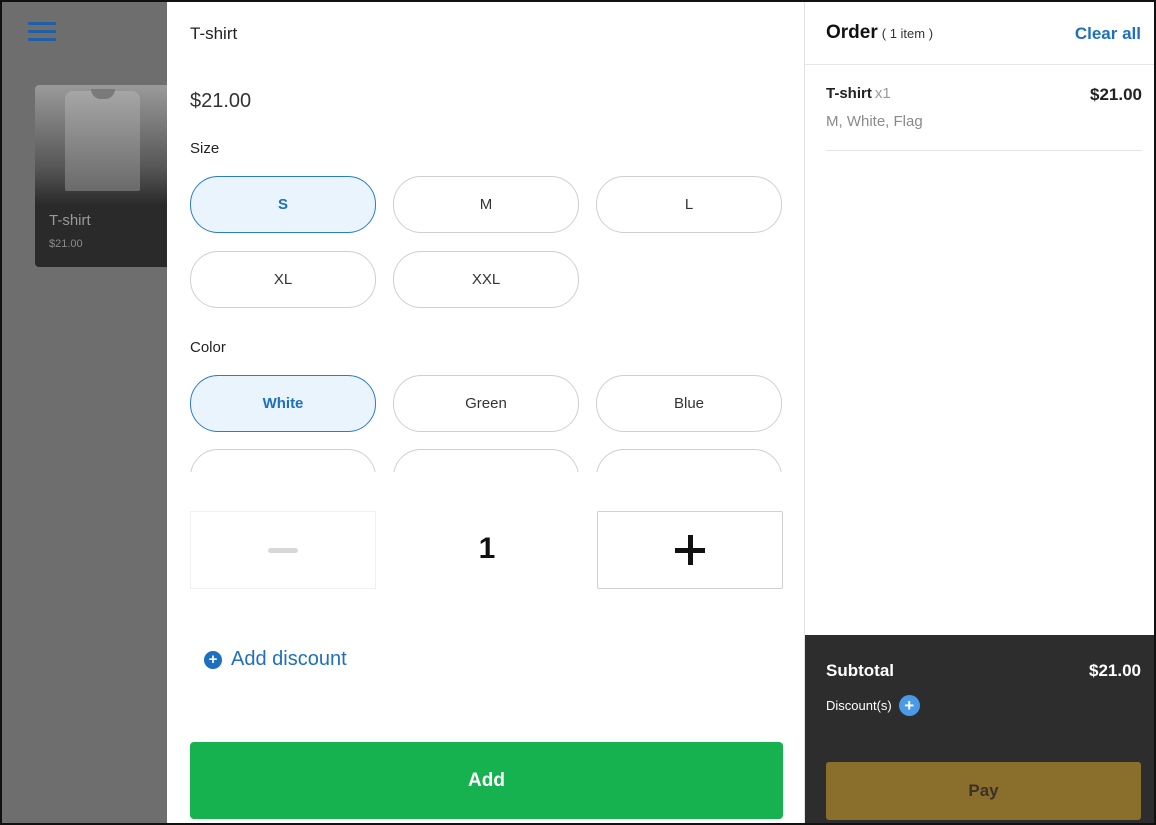 The height and width of the screenshot is (825, 1156). I want to click on size-option-l: L, so click(689, 204).